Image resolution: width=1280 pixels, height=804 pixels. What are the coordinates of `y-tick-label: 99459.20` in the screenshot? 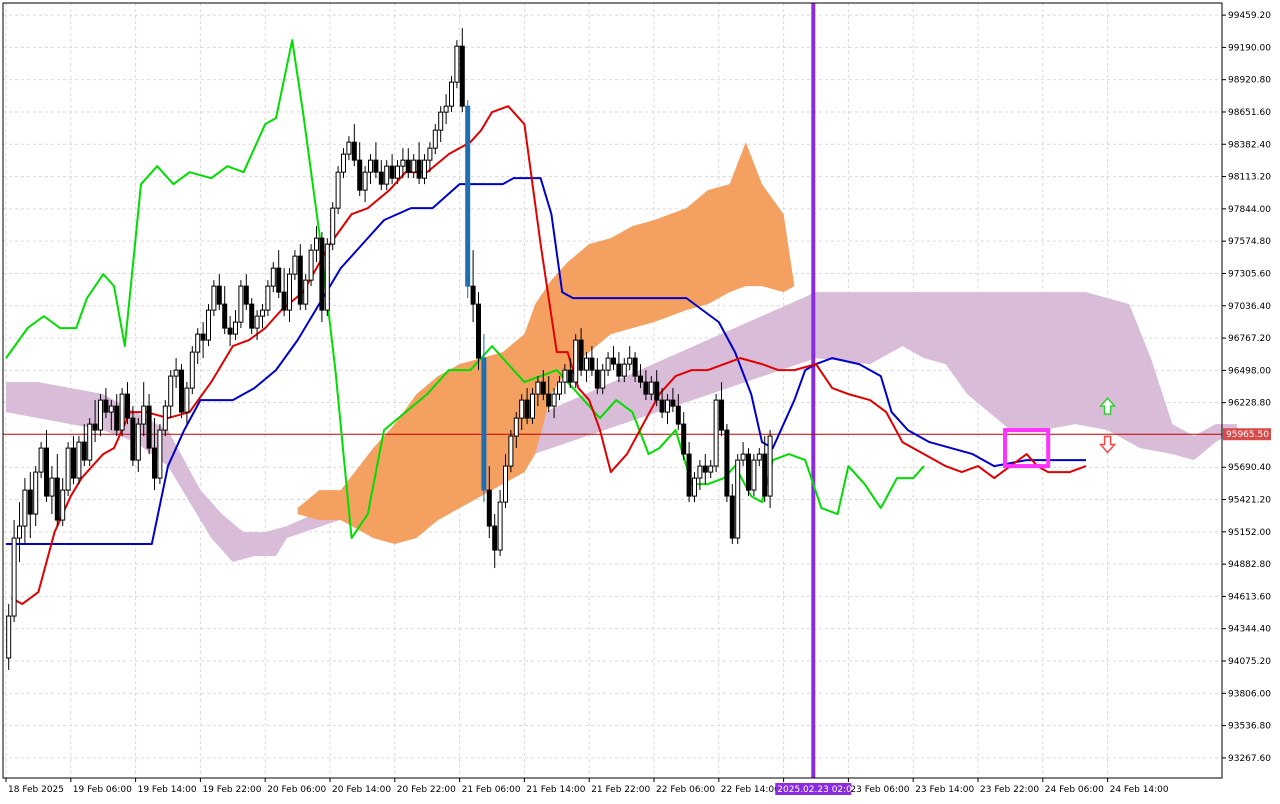 It's located at (1249, 16).